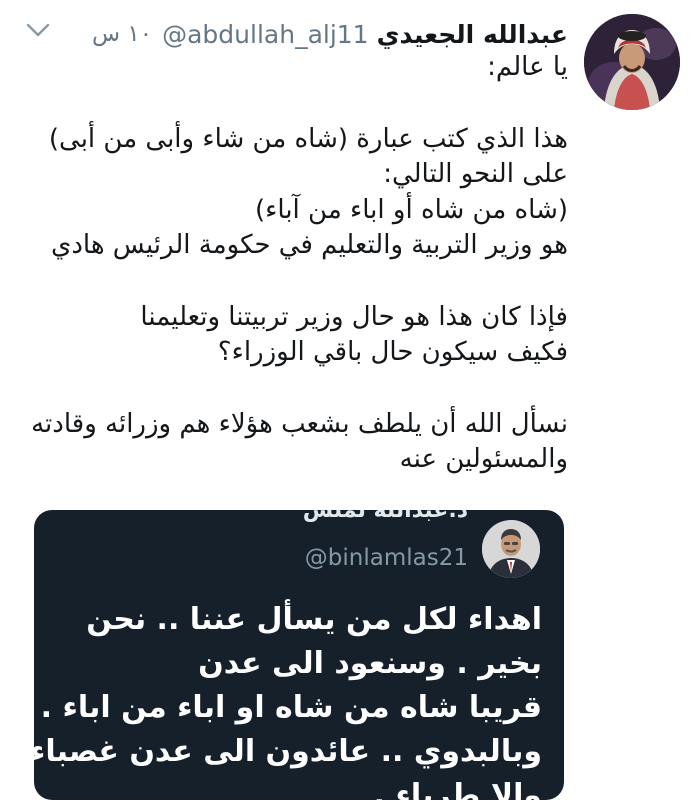 Image resolution: width=700 pixels, height=808 pixels. Describe the element at coordinates (475, 174) in the screenshot. I see `tweet-line: على النحو التالي:` at that location.